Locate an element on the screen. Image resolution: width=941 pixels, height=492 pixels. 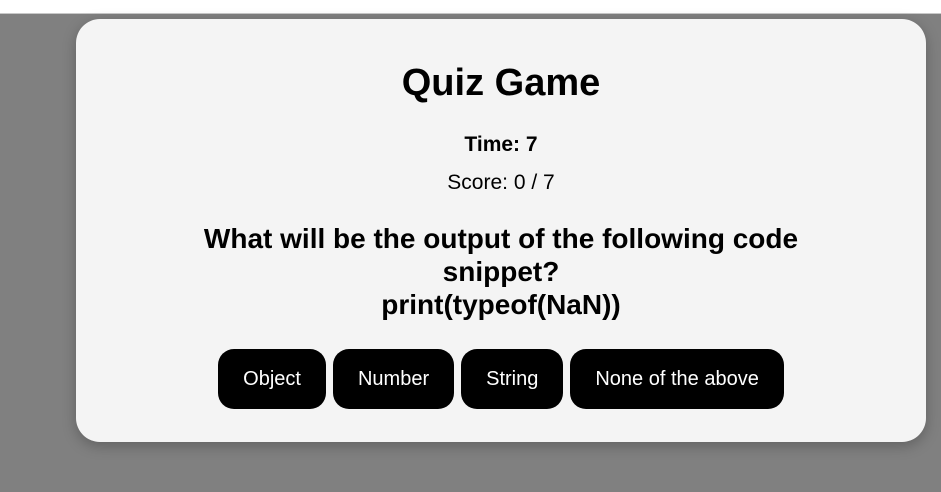
browser-top-edge is located at coordinates (470, 7).